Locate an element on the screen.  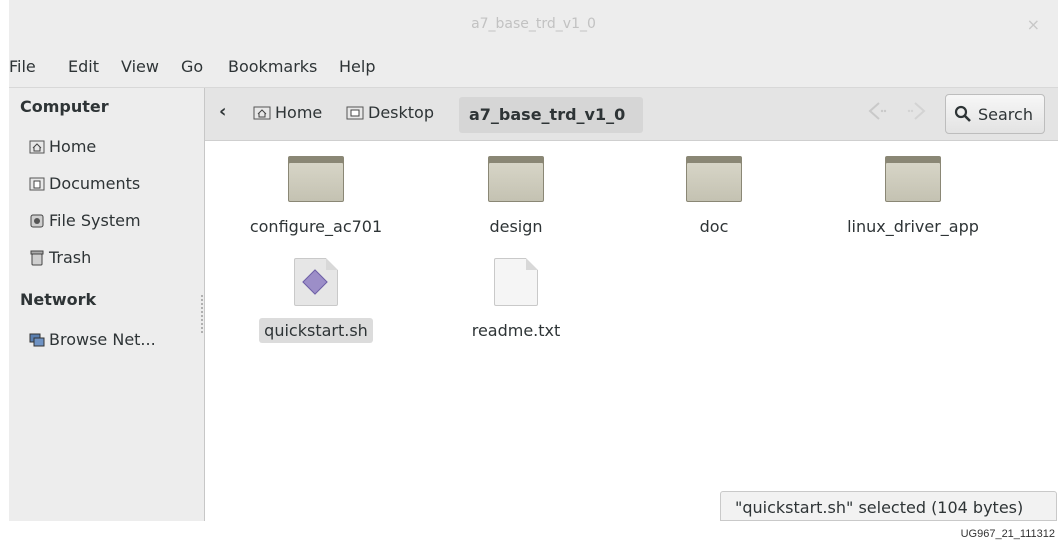
file-item-selected: quickstart.sh is located at coordinates (316, 300).